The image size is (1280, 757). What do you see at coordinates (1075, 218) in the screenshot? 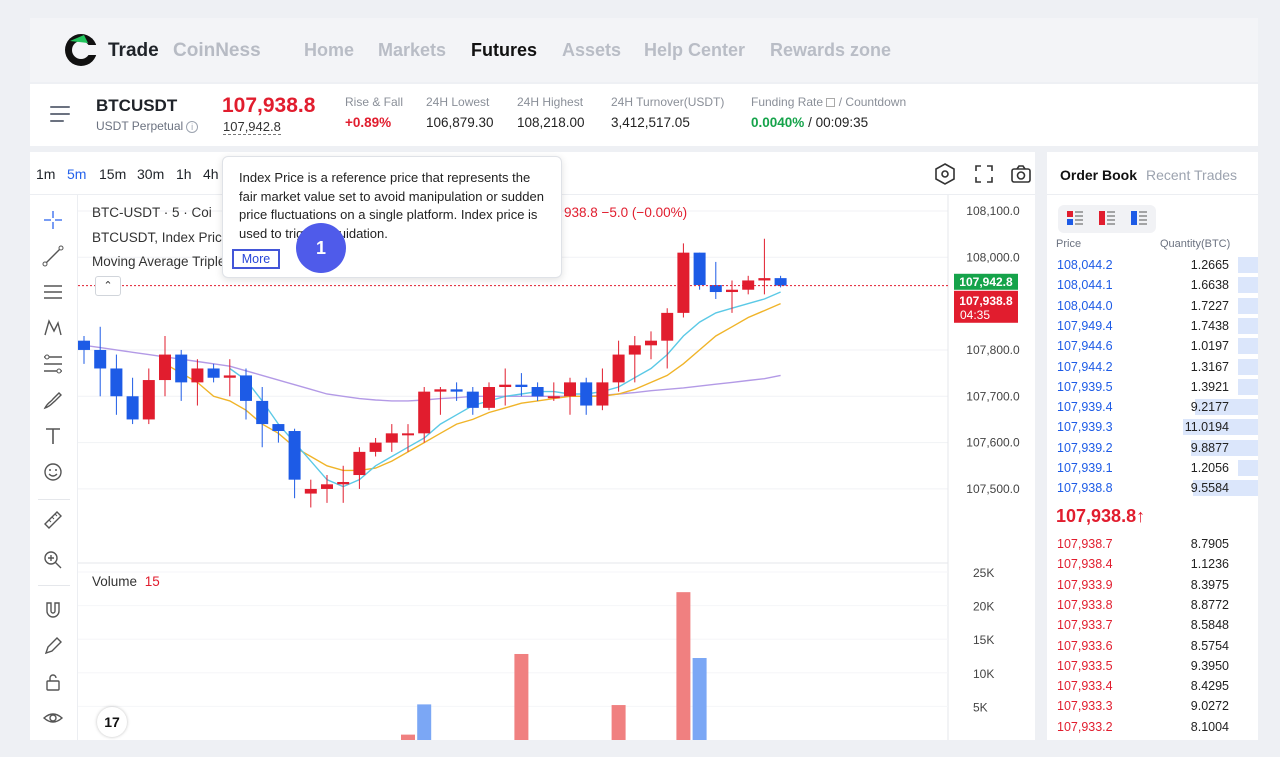
I see `view-both-icon` at bounding box center [1075, 218].